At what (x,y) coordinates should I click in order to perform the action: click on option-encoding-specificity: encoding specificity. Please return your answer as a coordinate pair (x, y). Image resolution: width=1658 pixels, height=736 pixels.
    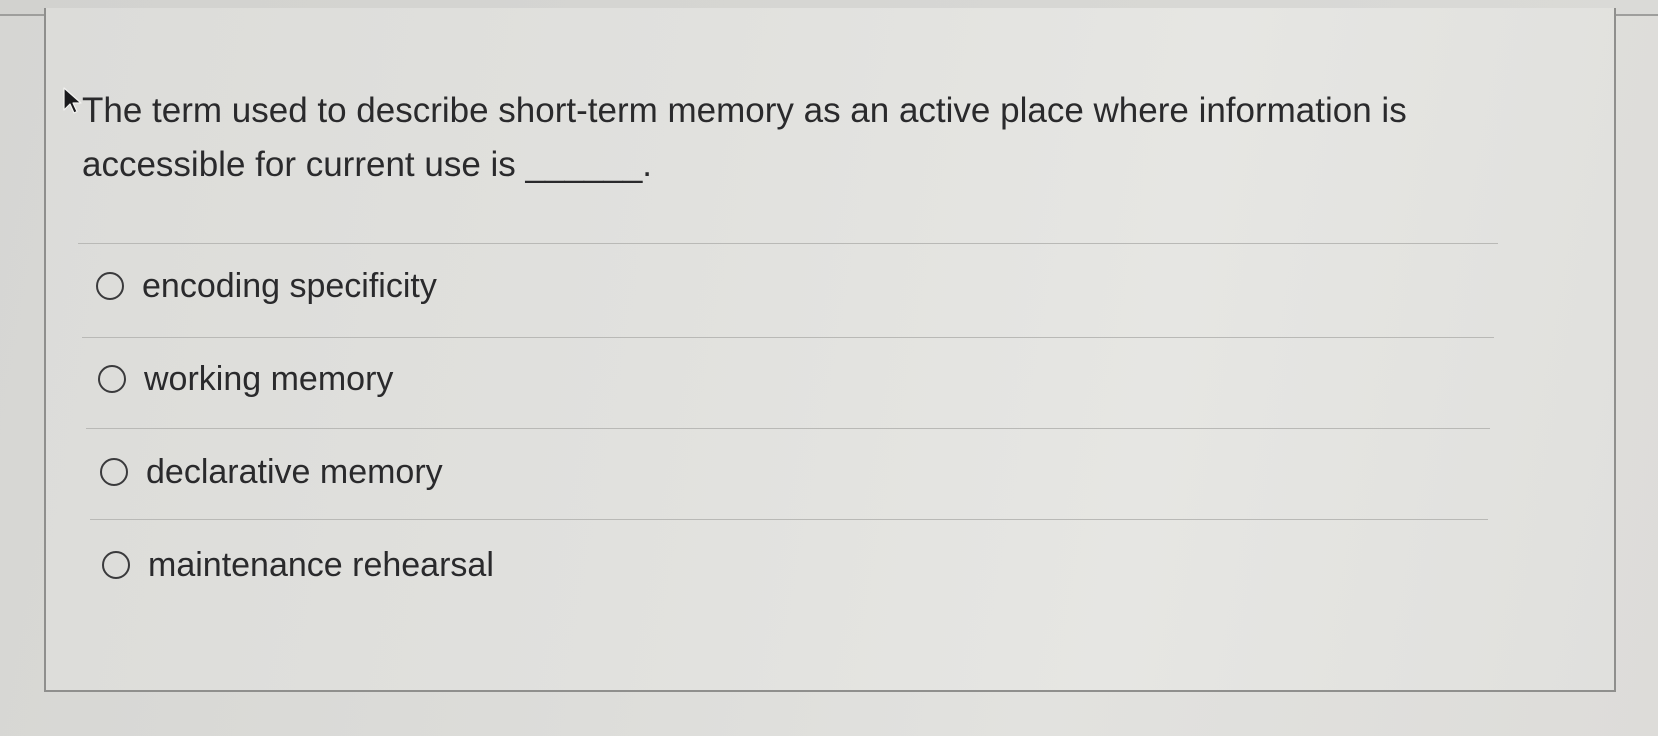
    Looking at the image, I should click on (266, 286).